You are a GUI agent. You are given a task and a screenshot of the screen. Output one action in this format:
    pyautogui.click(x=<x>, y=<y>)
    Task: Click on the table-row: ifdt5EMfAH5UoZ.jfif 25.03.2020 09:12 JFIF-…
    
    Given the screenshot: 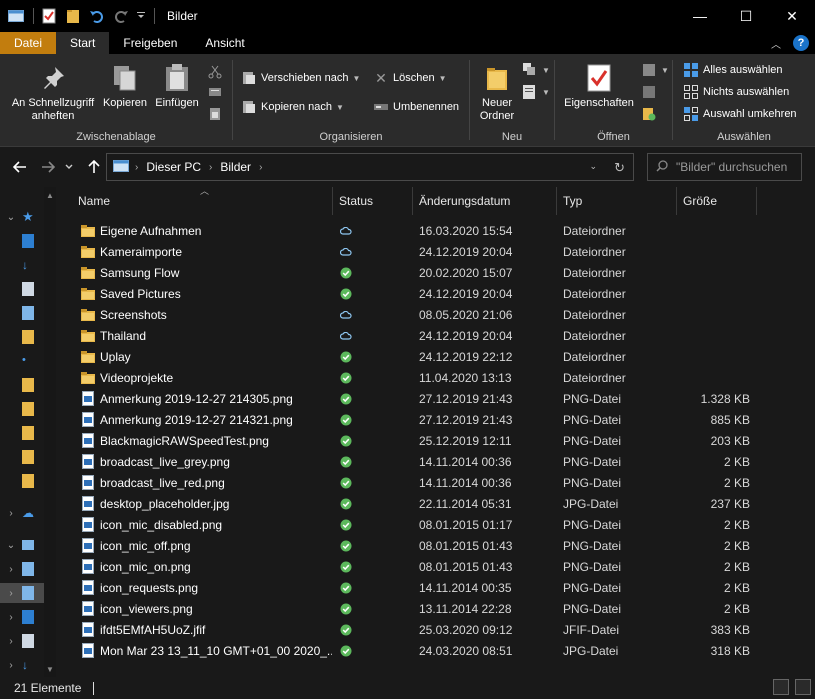 What is the action you would take?
    pyautogui.click(x=414, y=629)
    